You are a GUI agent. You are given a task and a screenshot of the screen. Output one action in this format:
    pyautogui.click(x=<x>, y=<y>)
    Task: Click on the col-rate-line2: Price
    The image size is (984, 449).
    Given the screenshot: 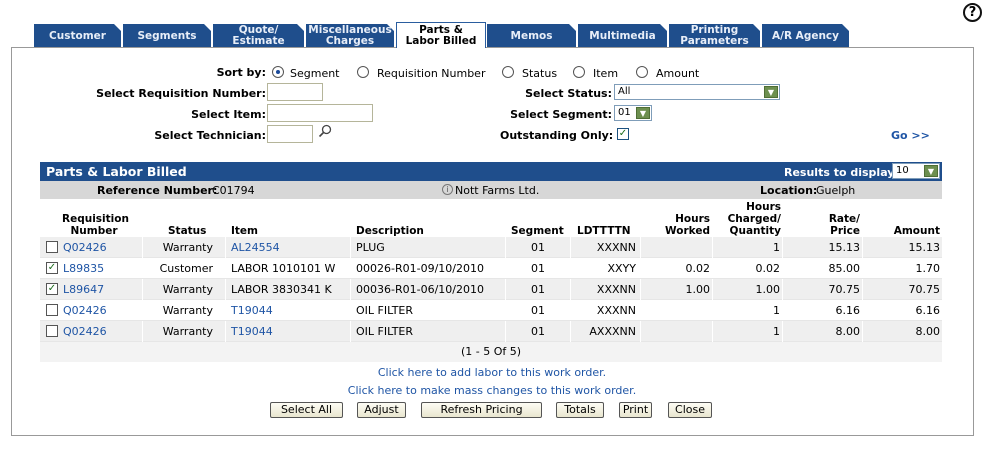 What is the action you would take?
    pyautogui.click(x=845, y=231)
    